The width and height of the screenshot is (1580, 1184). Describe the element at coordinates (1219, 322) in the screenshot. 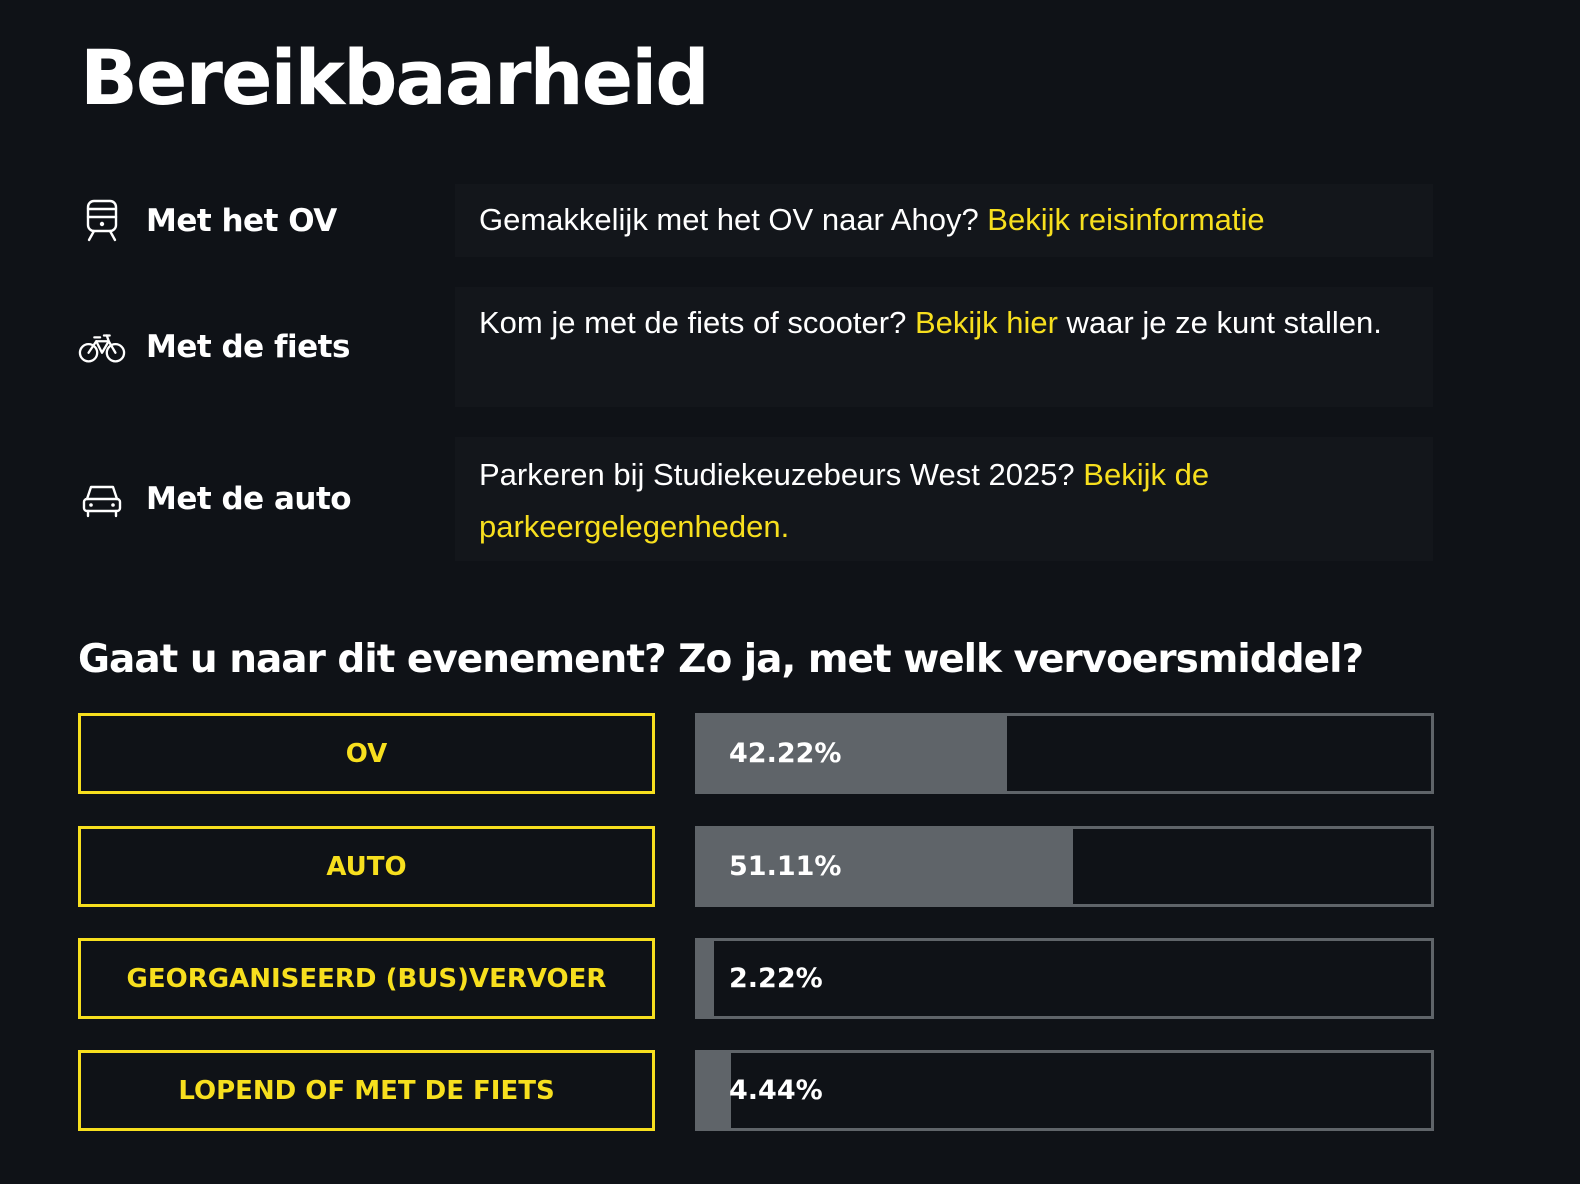

I see `mode-info-text-after: waar je ze kunt stallen.` at that location.